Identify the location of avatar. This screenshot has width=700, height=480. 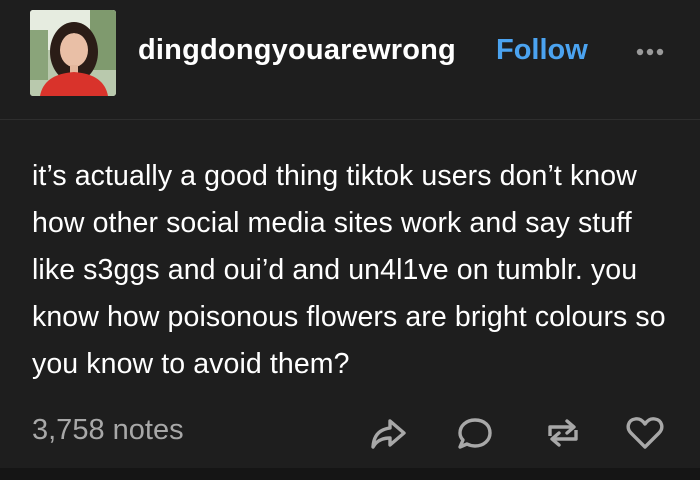
(73, 53).